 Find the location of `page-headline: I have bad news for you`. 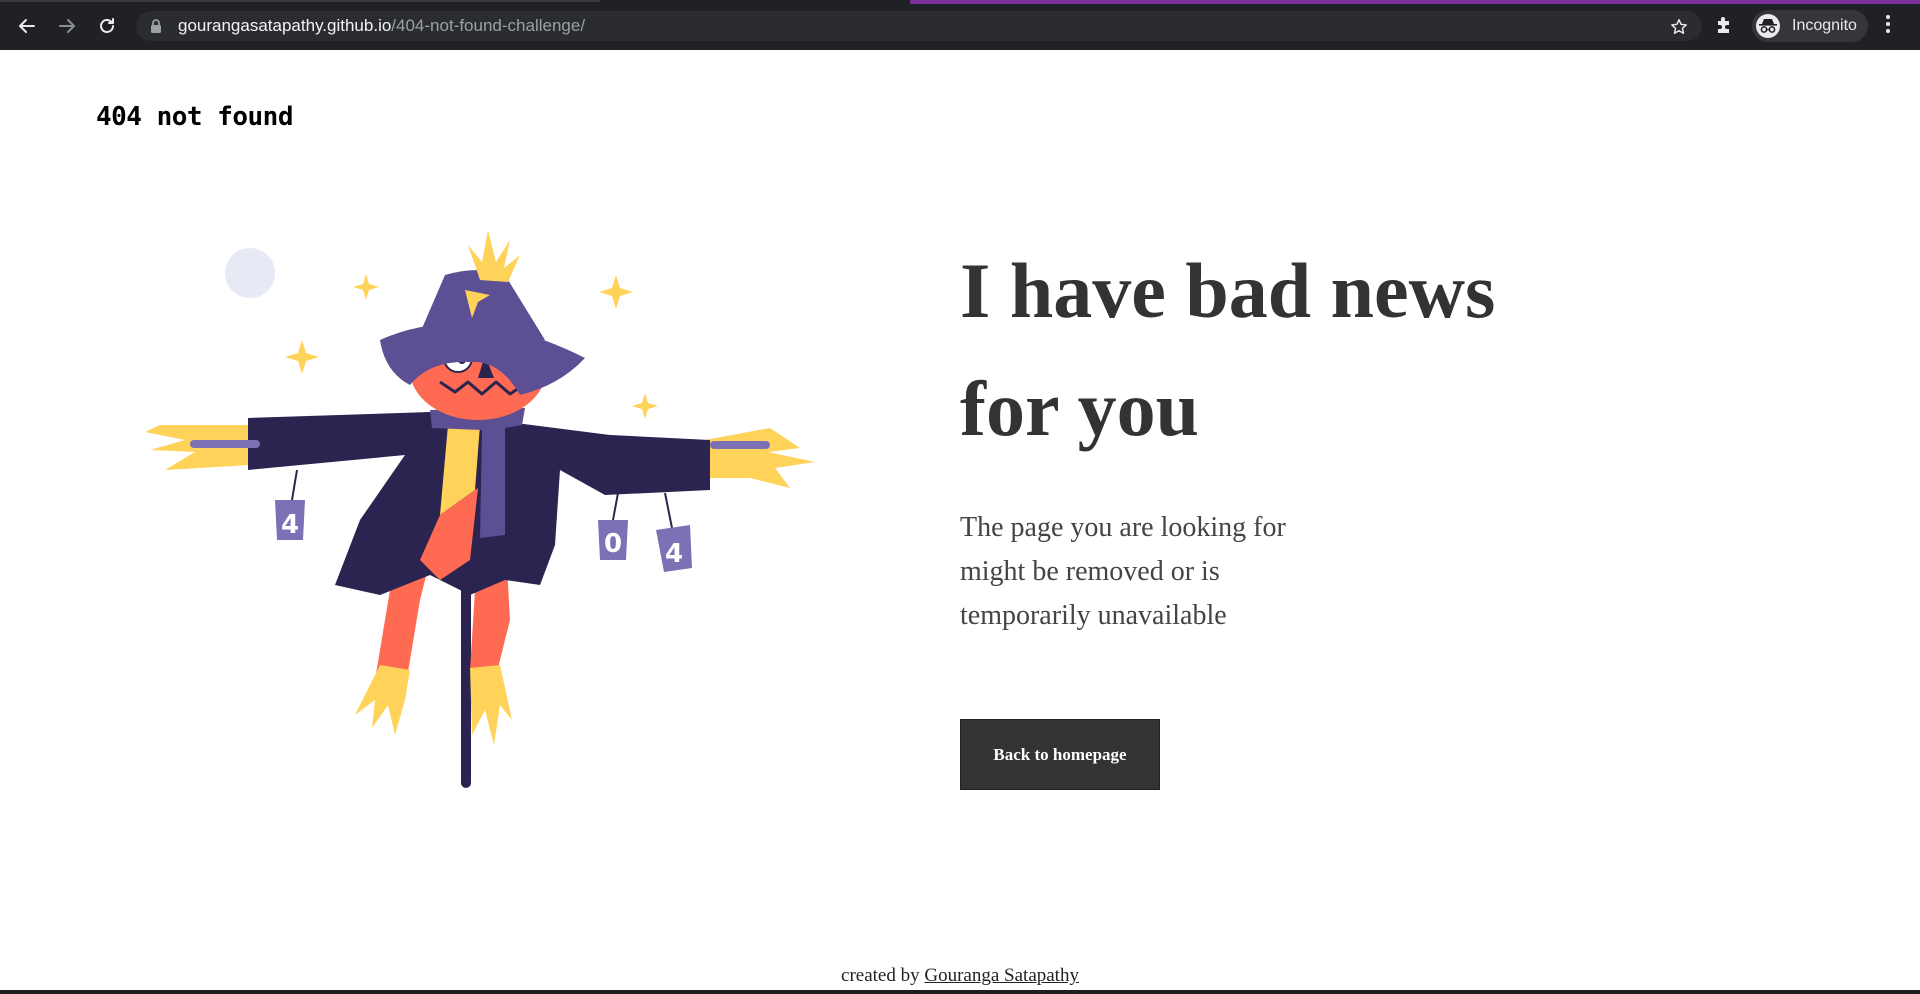

page-headline: I have bad news for you is located at coordinates (1228, 349).